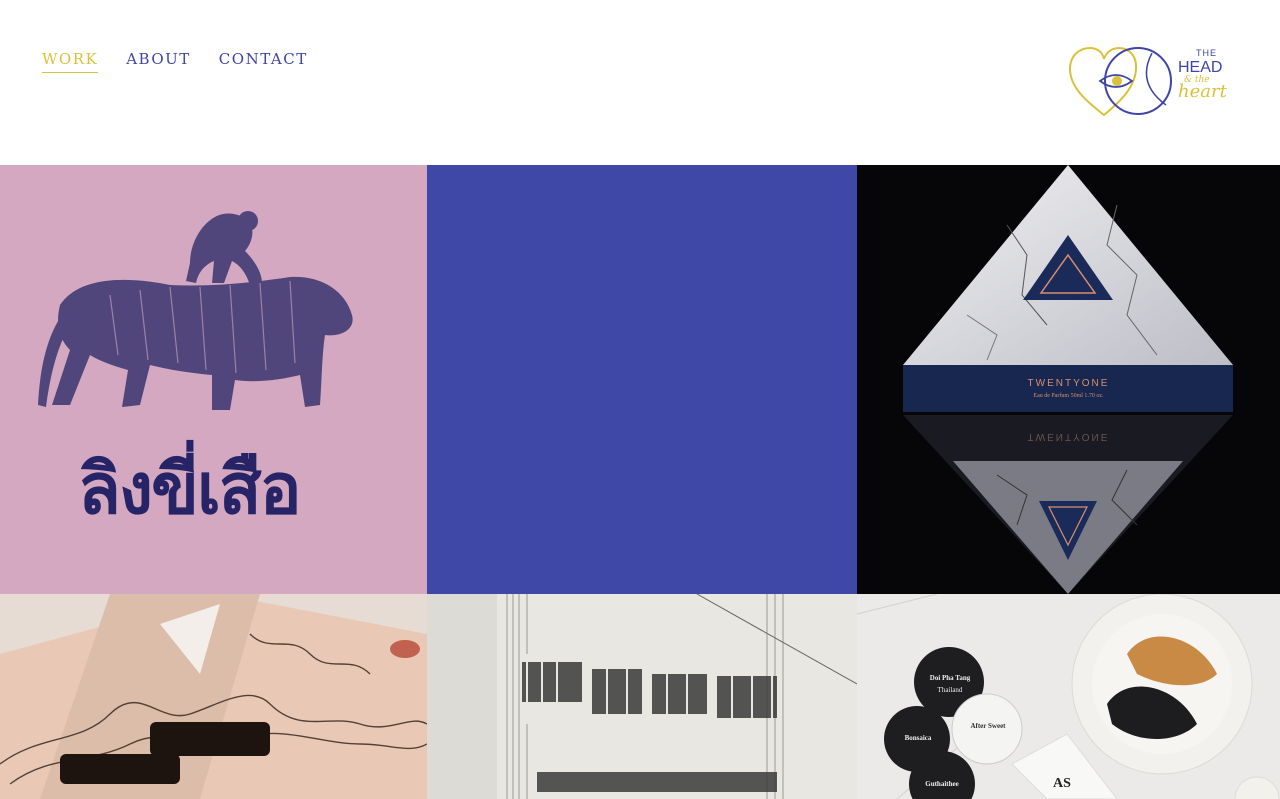 The width and height of the screenshot is (1280, 799). I want to click on jar-label-bonsaica: Bonsaica, so click(918, 738).